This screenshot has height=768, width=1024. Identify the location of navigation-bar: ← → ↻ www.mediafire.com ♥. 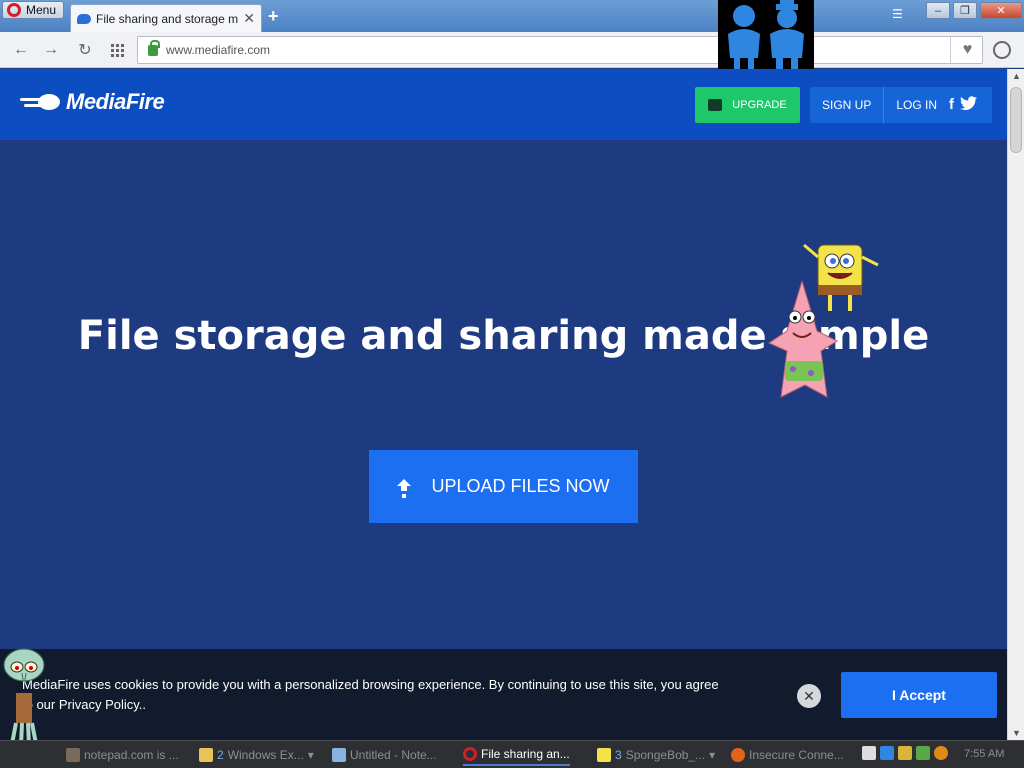
(512, 50).